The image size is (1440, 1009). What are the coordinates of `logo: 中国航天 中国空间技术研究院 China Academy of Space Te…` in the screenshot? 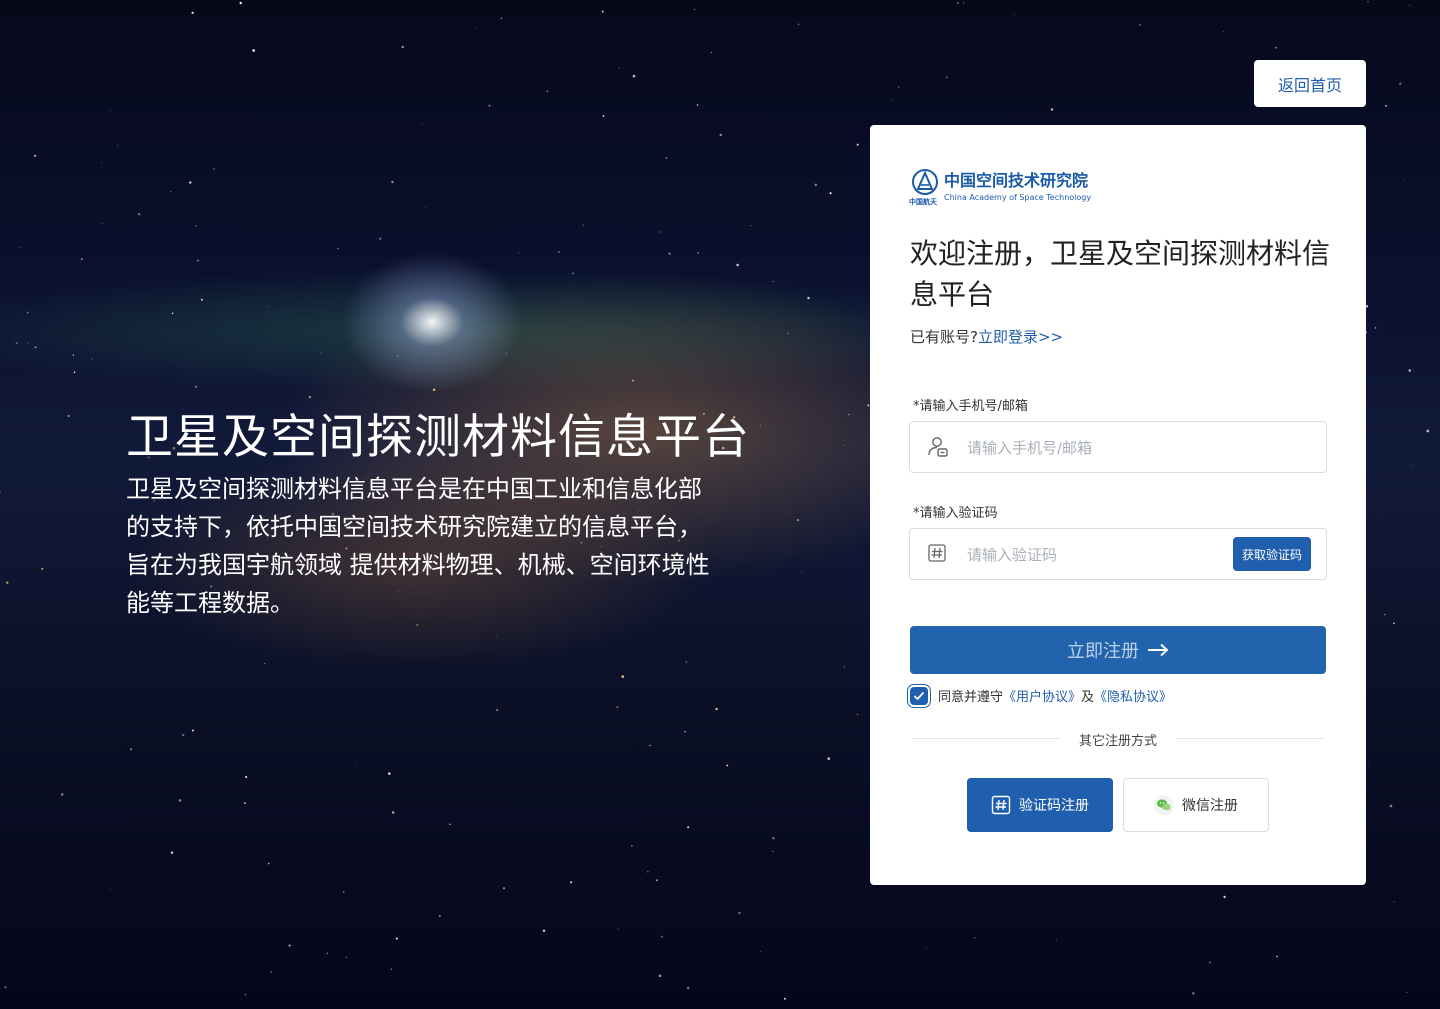 It's located at (1000, 187).